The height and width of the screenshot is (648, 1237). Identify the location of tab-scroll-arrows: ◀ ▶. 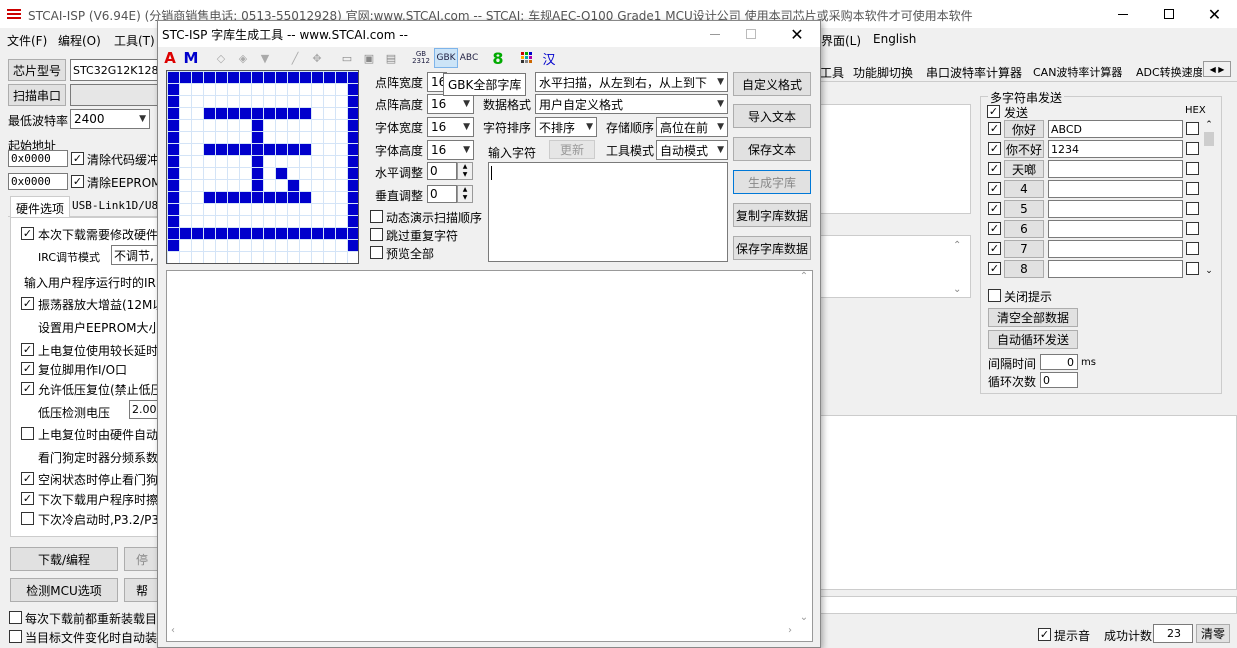
(1217, 69).